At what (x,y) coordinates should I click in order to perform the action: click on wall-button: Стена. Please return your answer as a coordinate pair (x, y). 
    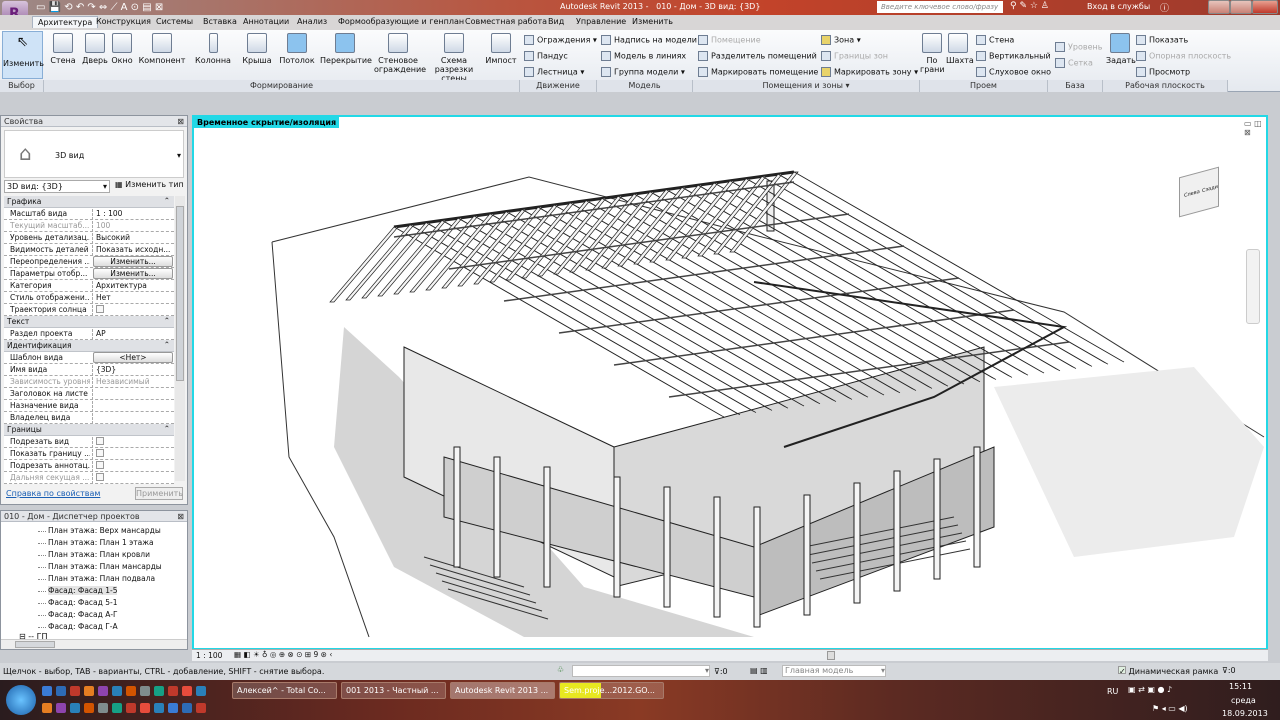
    Looking at the image, I should click on (63, 49).